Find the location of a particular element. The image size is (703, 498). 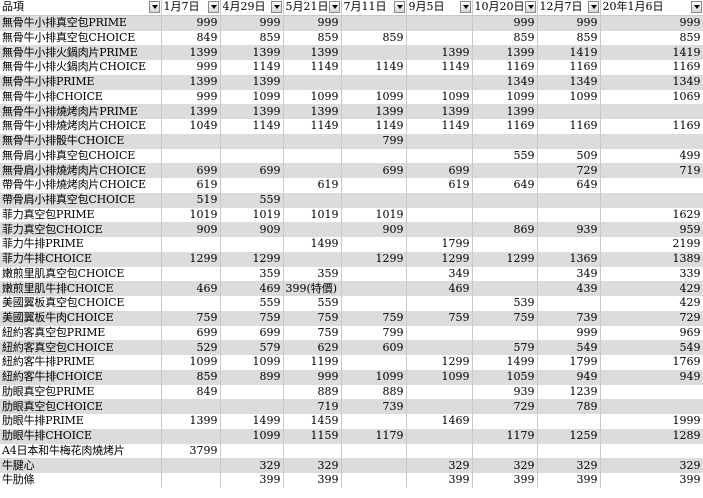

price-cell-oct-20: 859 is located at coordinates (505, 38).